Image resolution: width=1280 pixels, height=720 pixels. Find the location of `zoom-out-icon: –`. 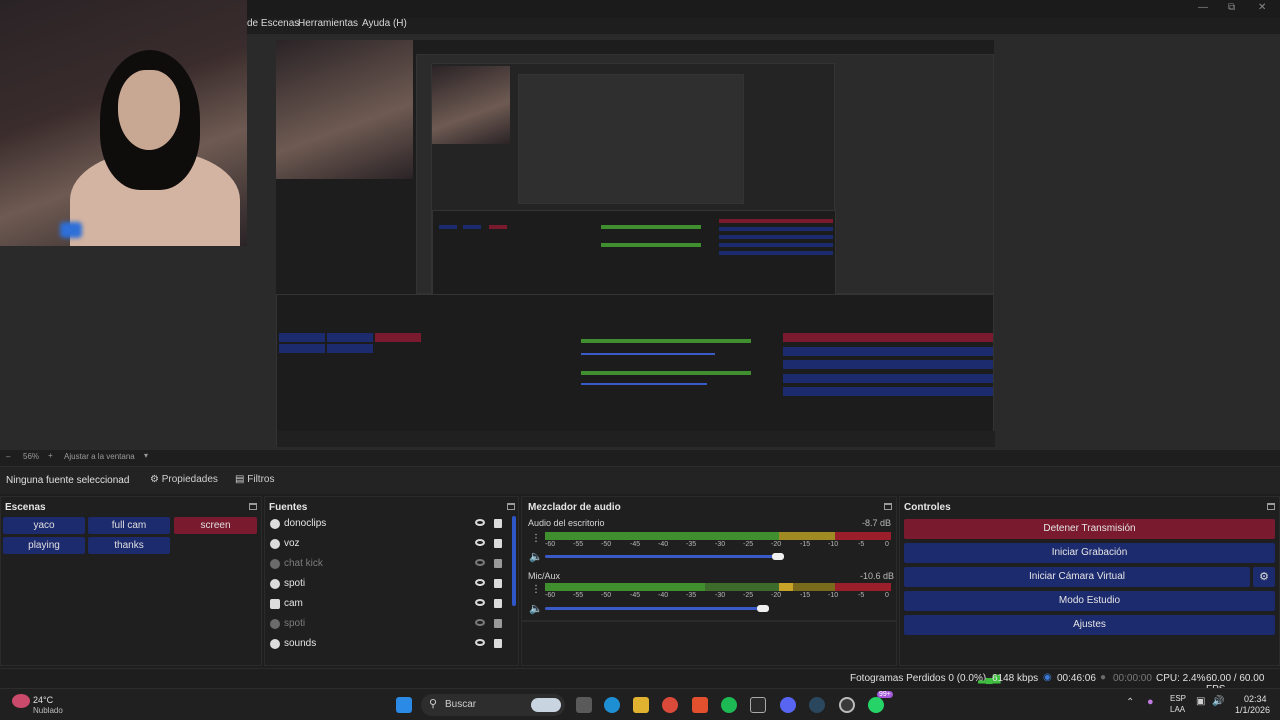

zoom-out-icon: – is located at coordinates (8, 456).